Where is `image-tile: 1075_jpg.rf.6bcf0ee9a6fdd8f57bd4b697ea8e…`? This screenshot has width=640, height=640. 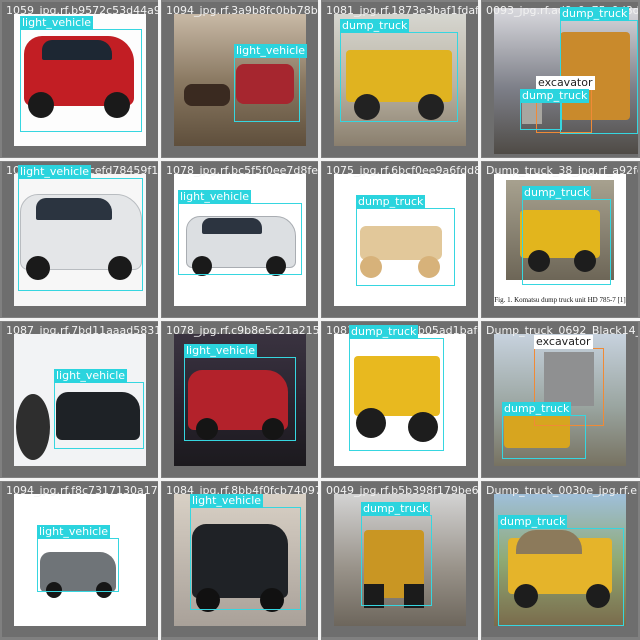
image-tile: 1075_jpg.rf.6bcf0ee9a6fdd8f57bd4b697ea8e… is located at coordinates (400, 239).